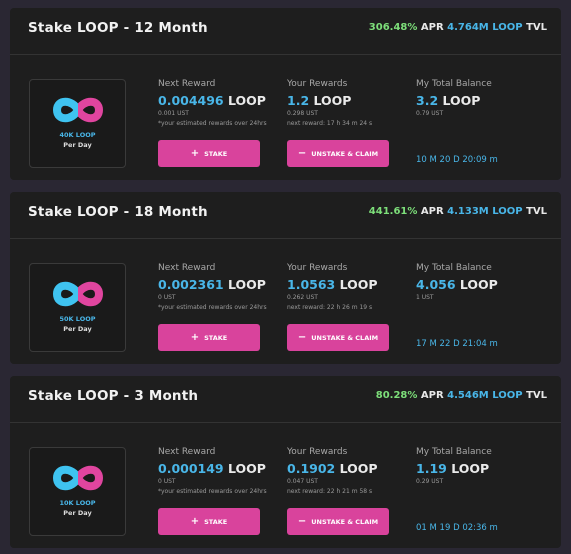 The width and height of the screenshot is (571, 554). I want to click on total-balance-value: 4.056, so click(436, 284).